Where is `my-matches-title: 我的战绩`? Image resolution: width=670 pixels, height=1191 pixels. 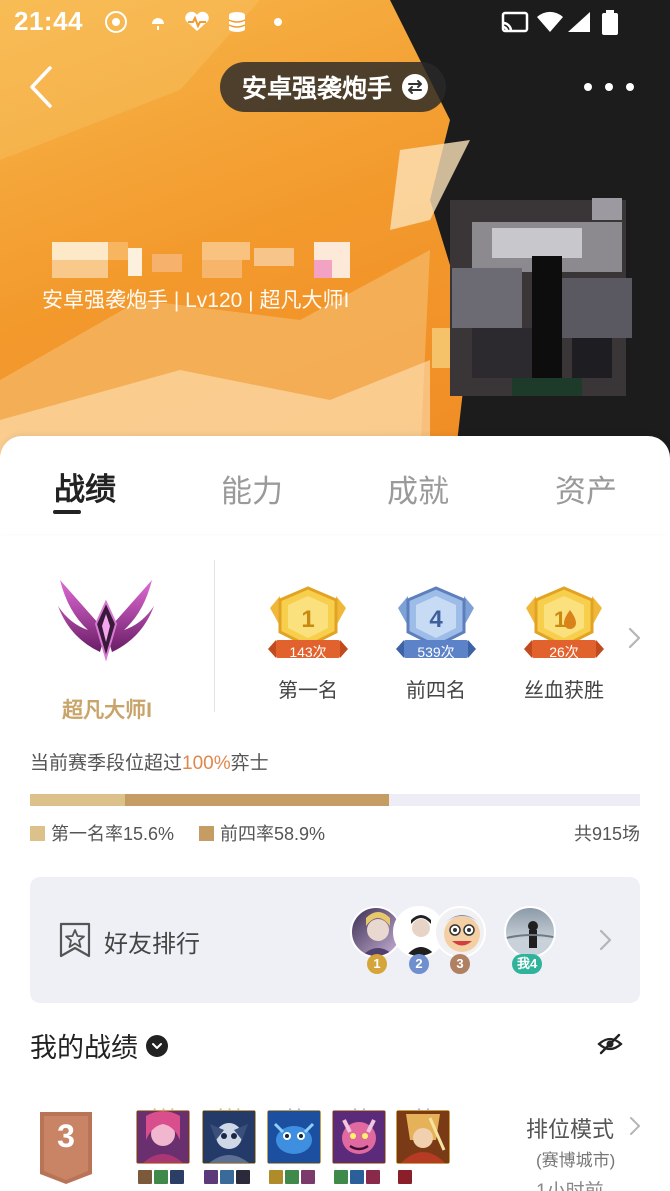 my-matches-title: 我的战绩 is located at coordinates (84, 1048).